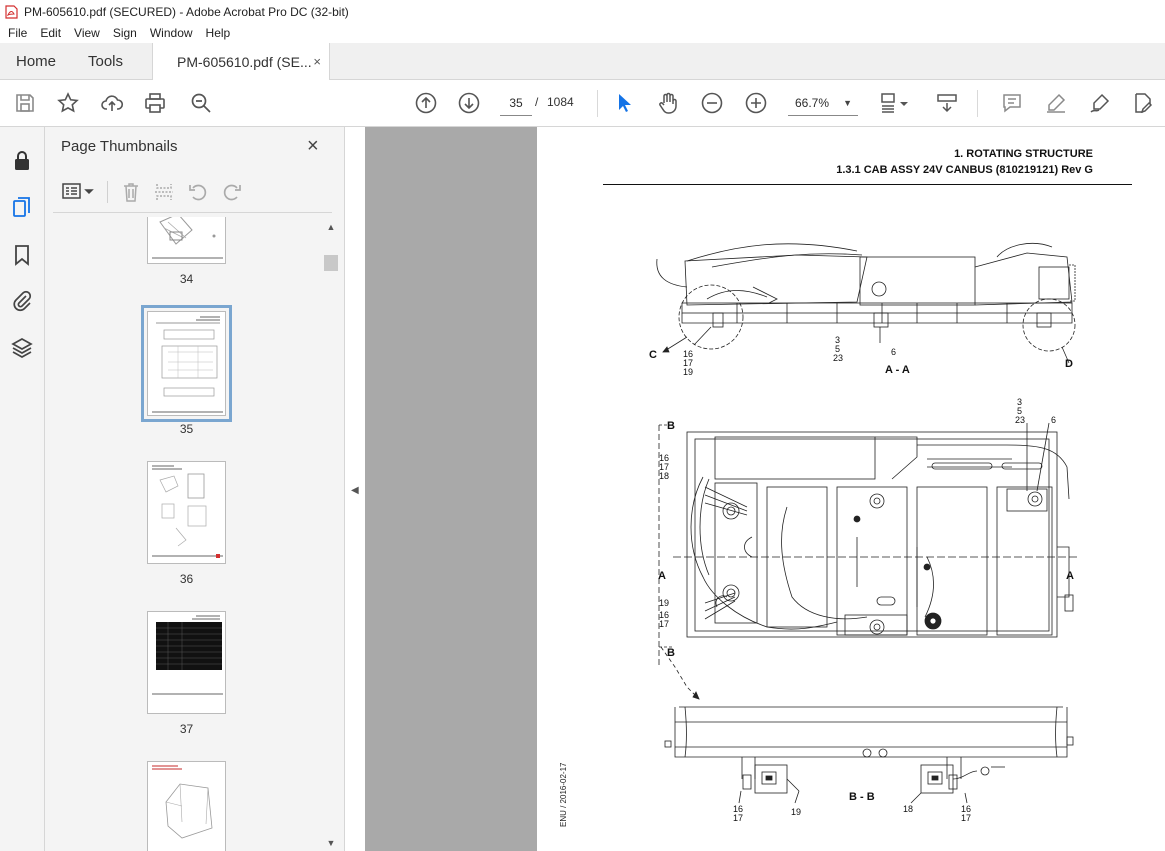  Describe the element at coordinates (582, 61) in the screenshot. I see `tab-bar: Home Tools PM-605610.pdf (SE... ×` at that location.